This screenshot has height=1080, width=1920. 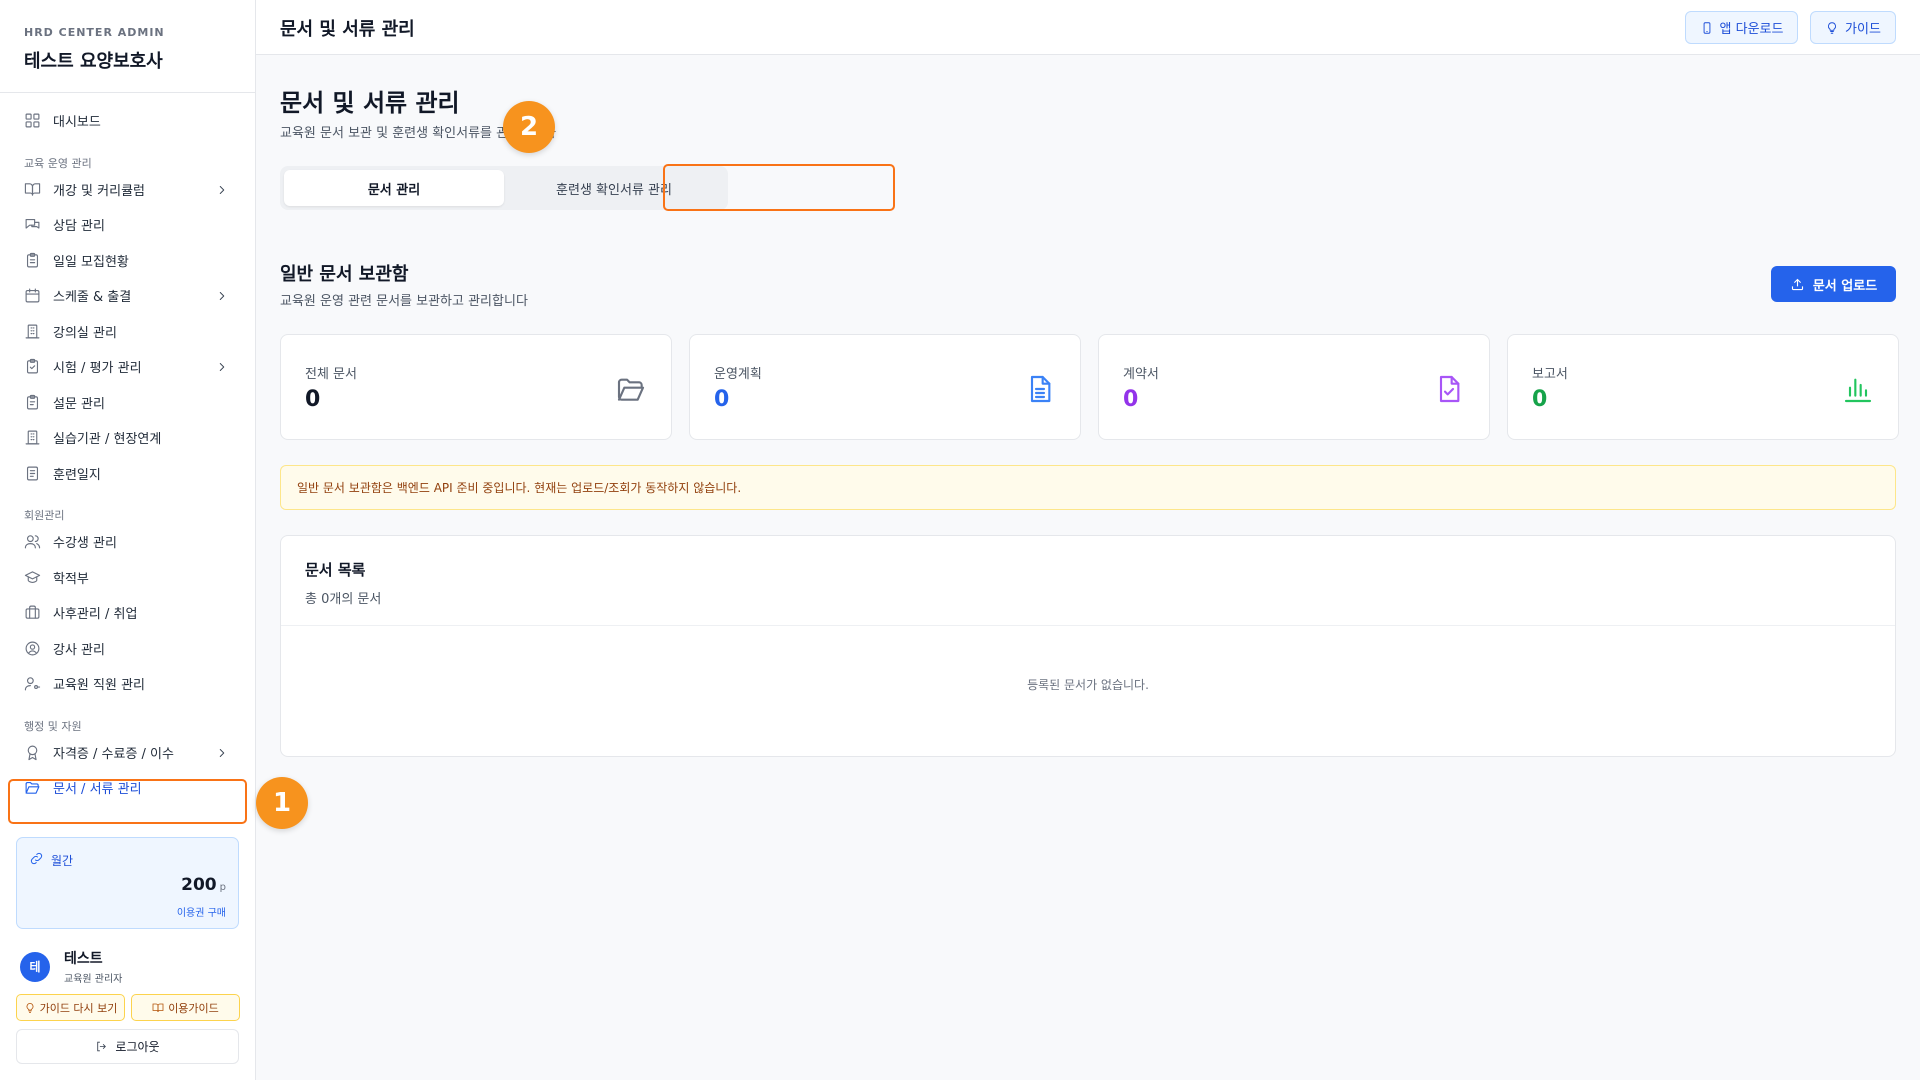 I want to click on guide-button: 가이드, so click(x=1853, y=27).